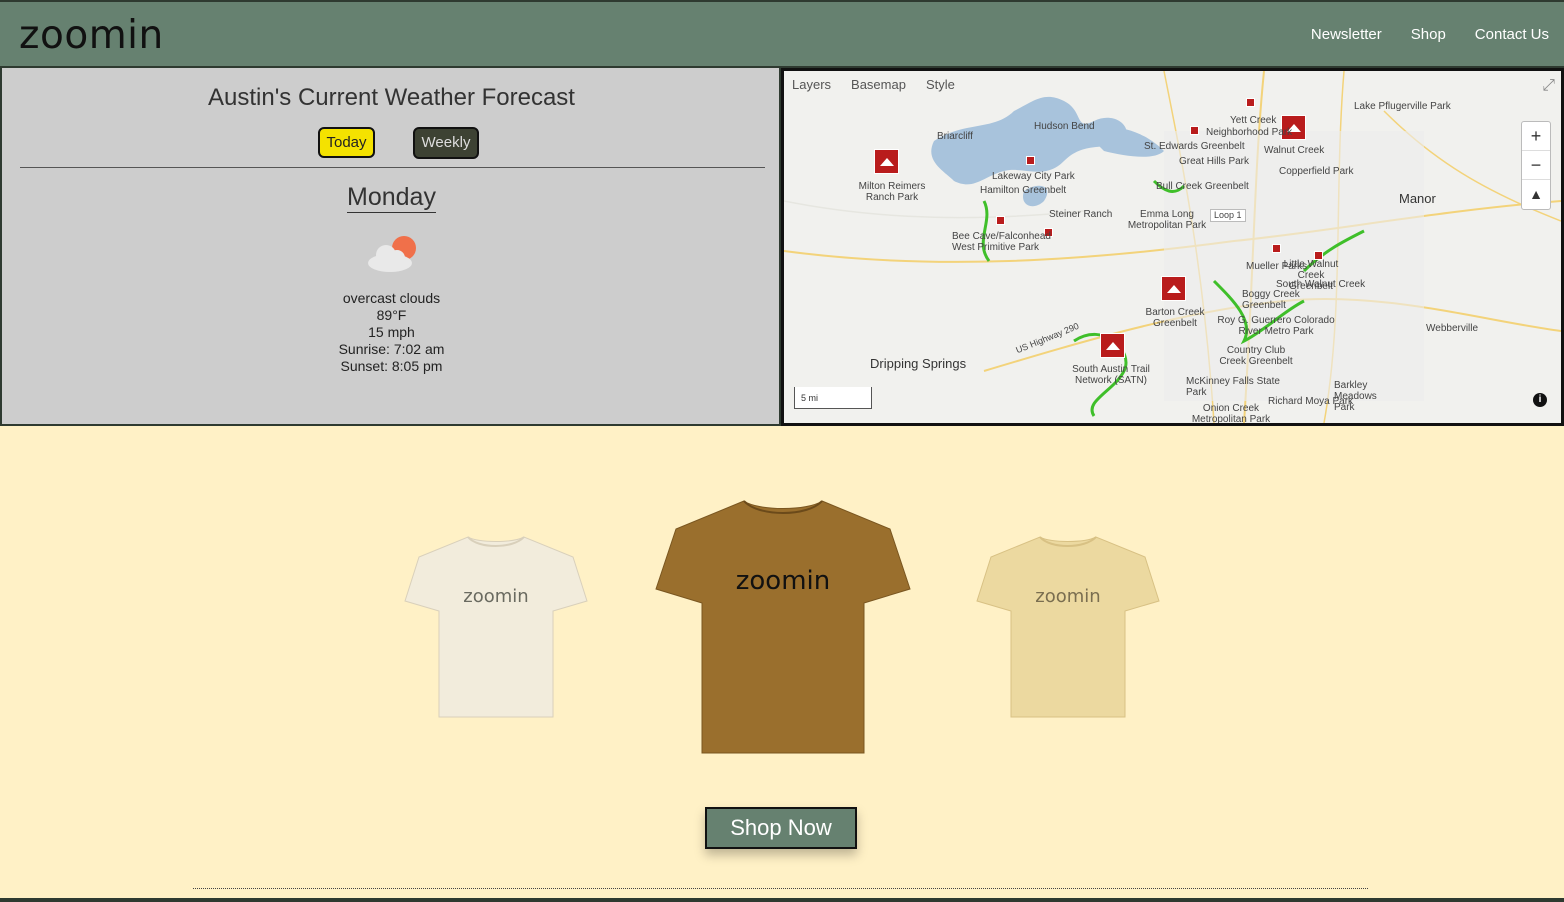 The width and height of the screenshot is (1564, 902). I want to click on compass-icon: ▲, so click(1536, 194).